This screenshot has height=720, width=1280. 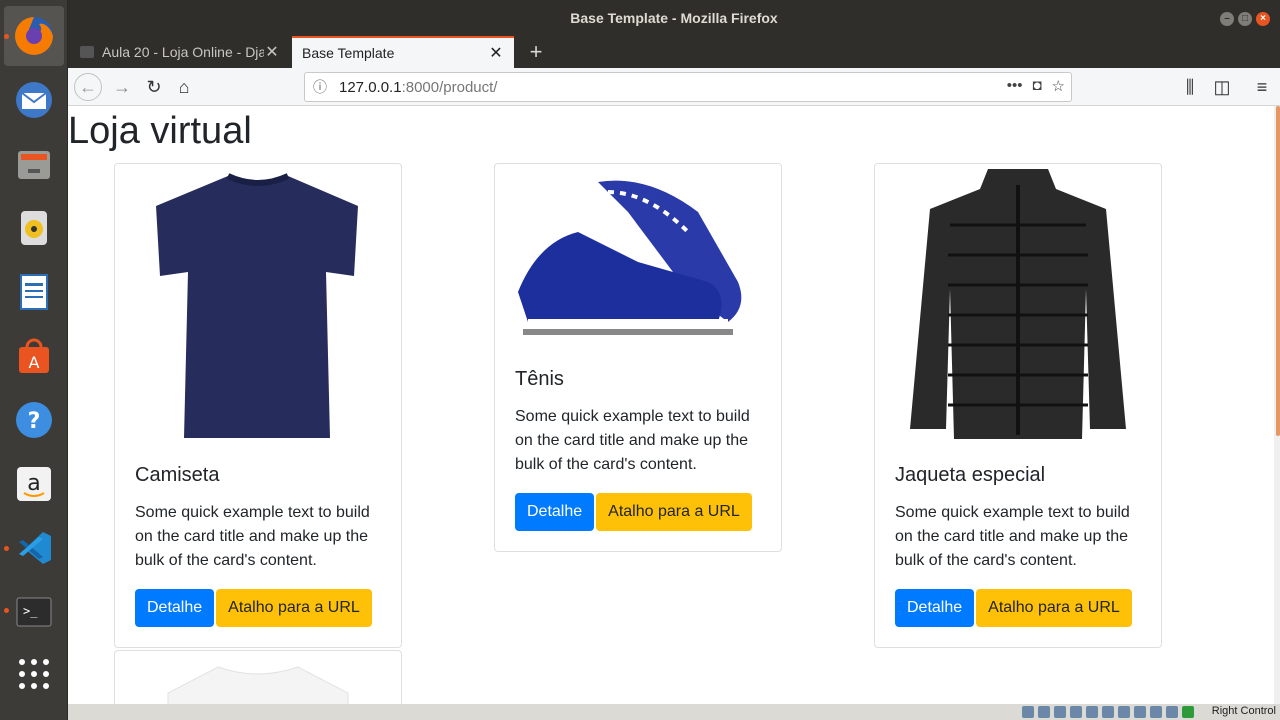 What do you see at coordinates (122, 87) in the screenshot?
I see `forward-arrow-icon: →` at bounding box center [122, 87].